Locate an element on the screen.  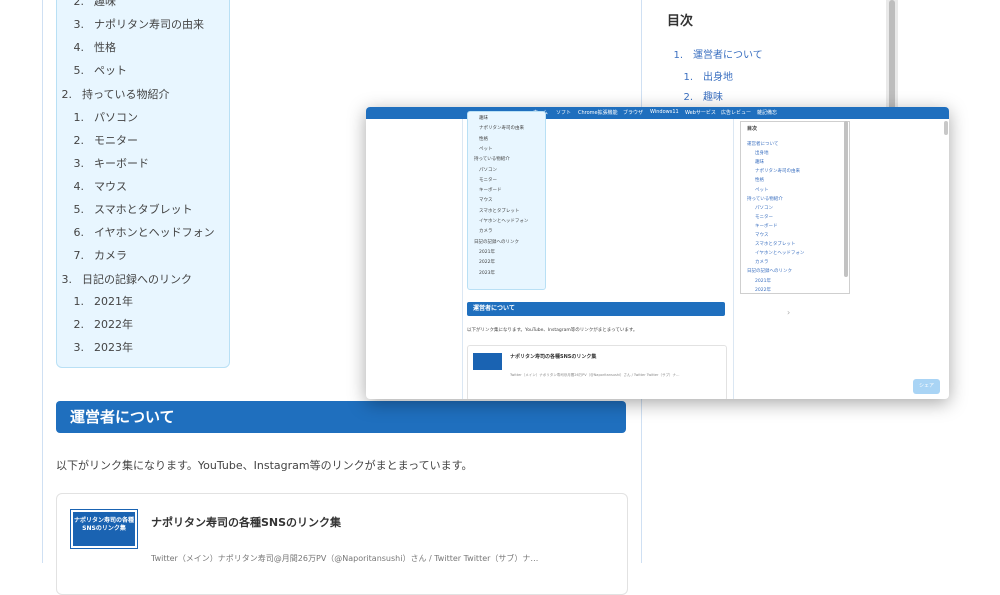
preview-sidebar-toc-item: 日記の記録へのリンク is located at coordinates (769, 272).